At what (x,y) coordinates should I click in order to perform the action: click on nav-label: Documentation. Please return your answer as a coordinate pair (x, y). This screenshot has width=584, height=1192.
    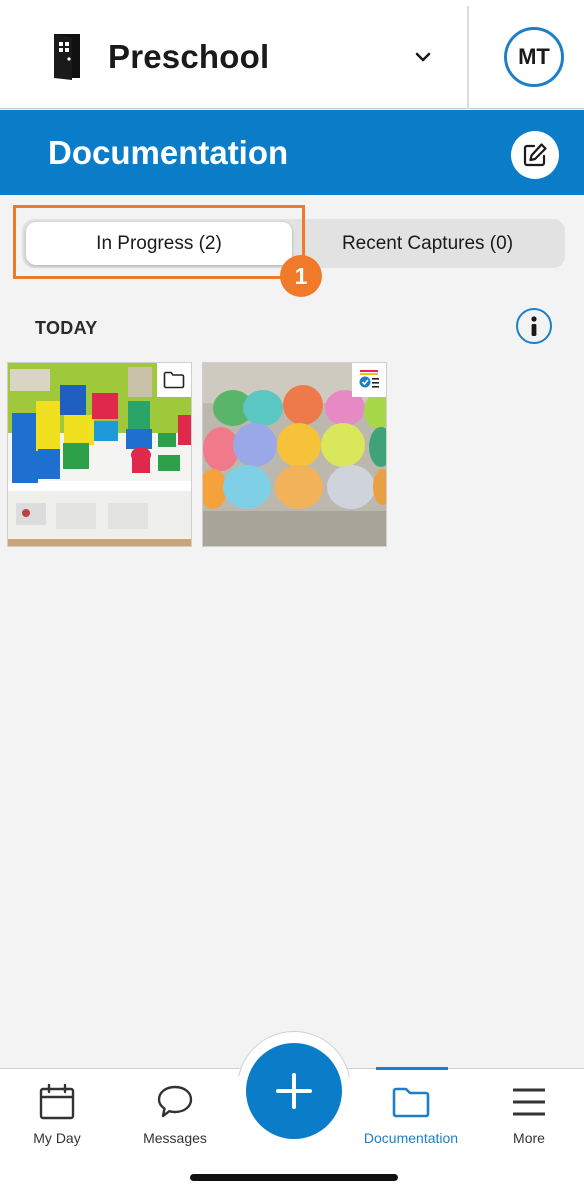
    Looking at the image, I should click on (411, 1138).